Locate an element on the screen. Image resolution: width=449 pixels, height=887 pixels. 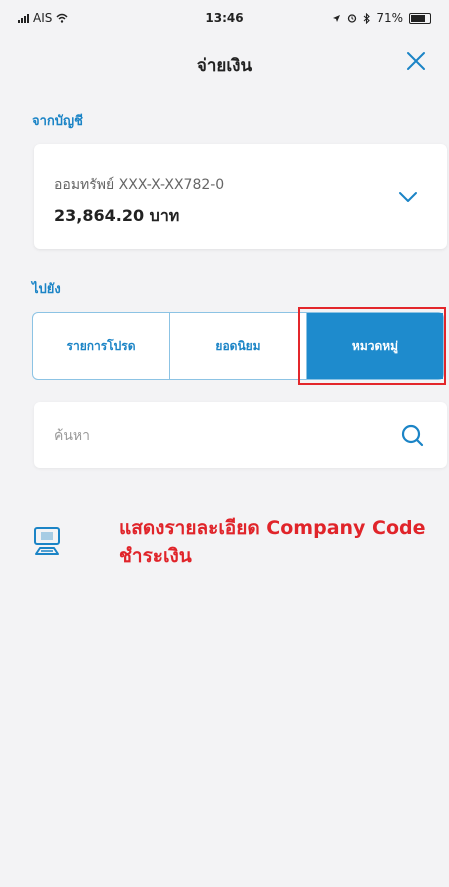
battery-icon is located at coordinates (420, 18).